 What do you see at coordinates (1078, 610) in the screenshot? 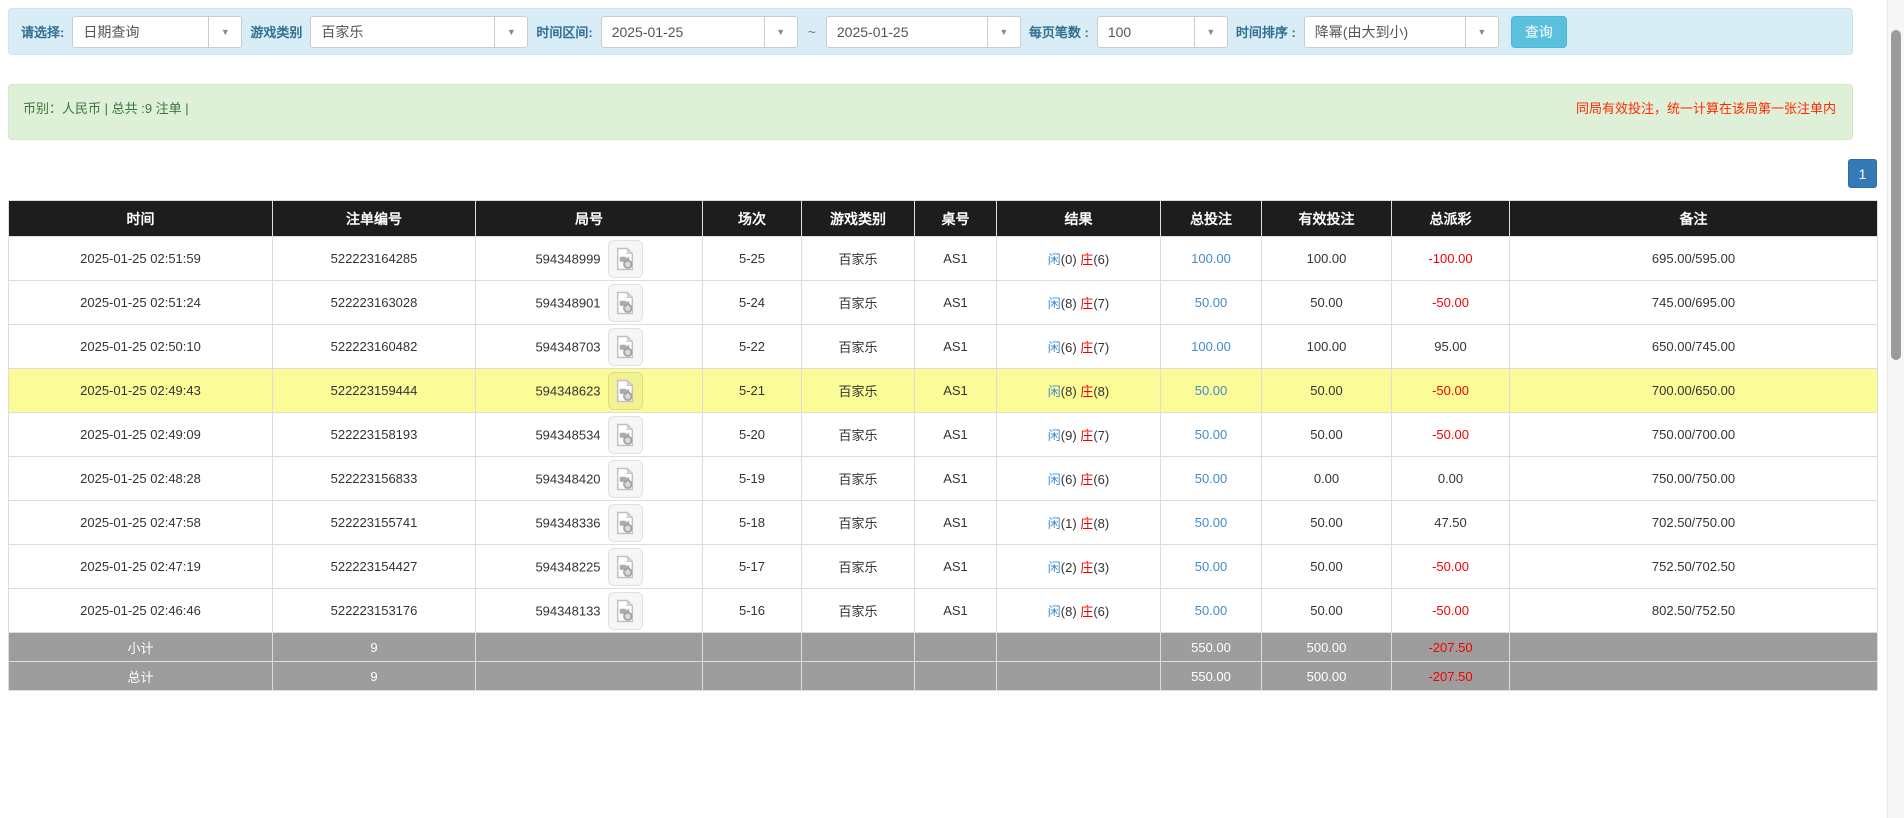
I see `cell-result: 闲(8) 庄(6)` at bounding box center [1078, 610].